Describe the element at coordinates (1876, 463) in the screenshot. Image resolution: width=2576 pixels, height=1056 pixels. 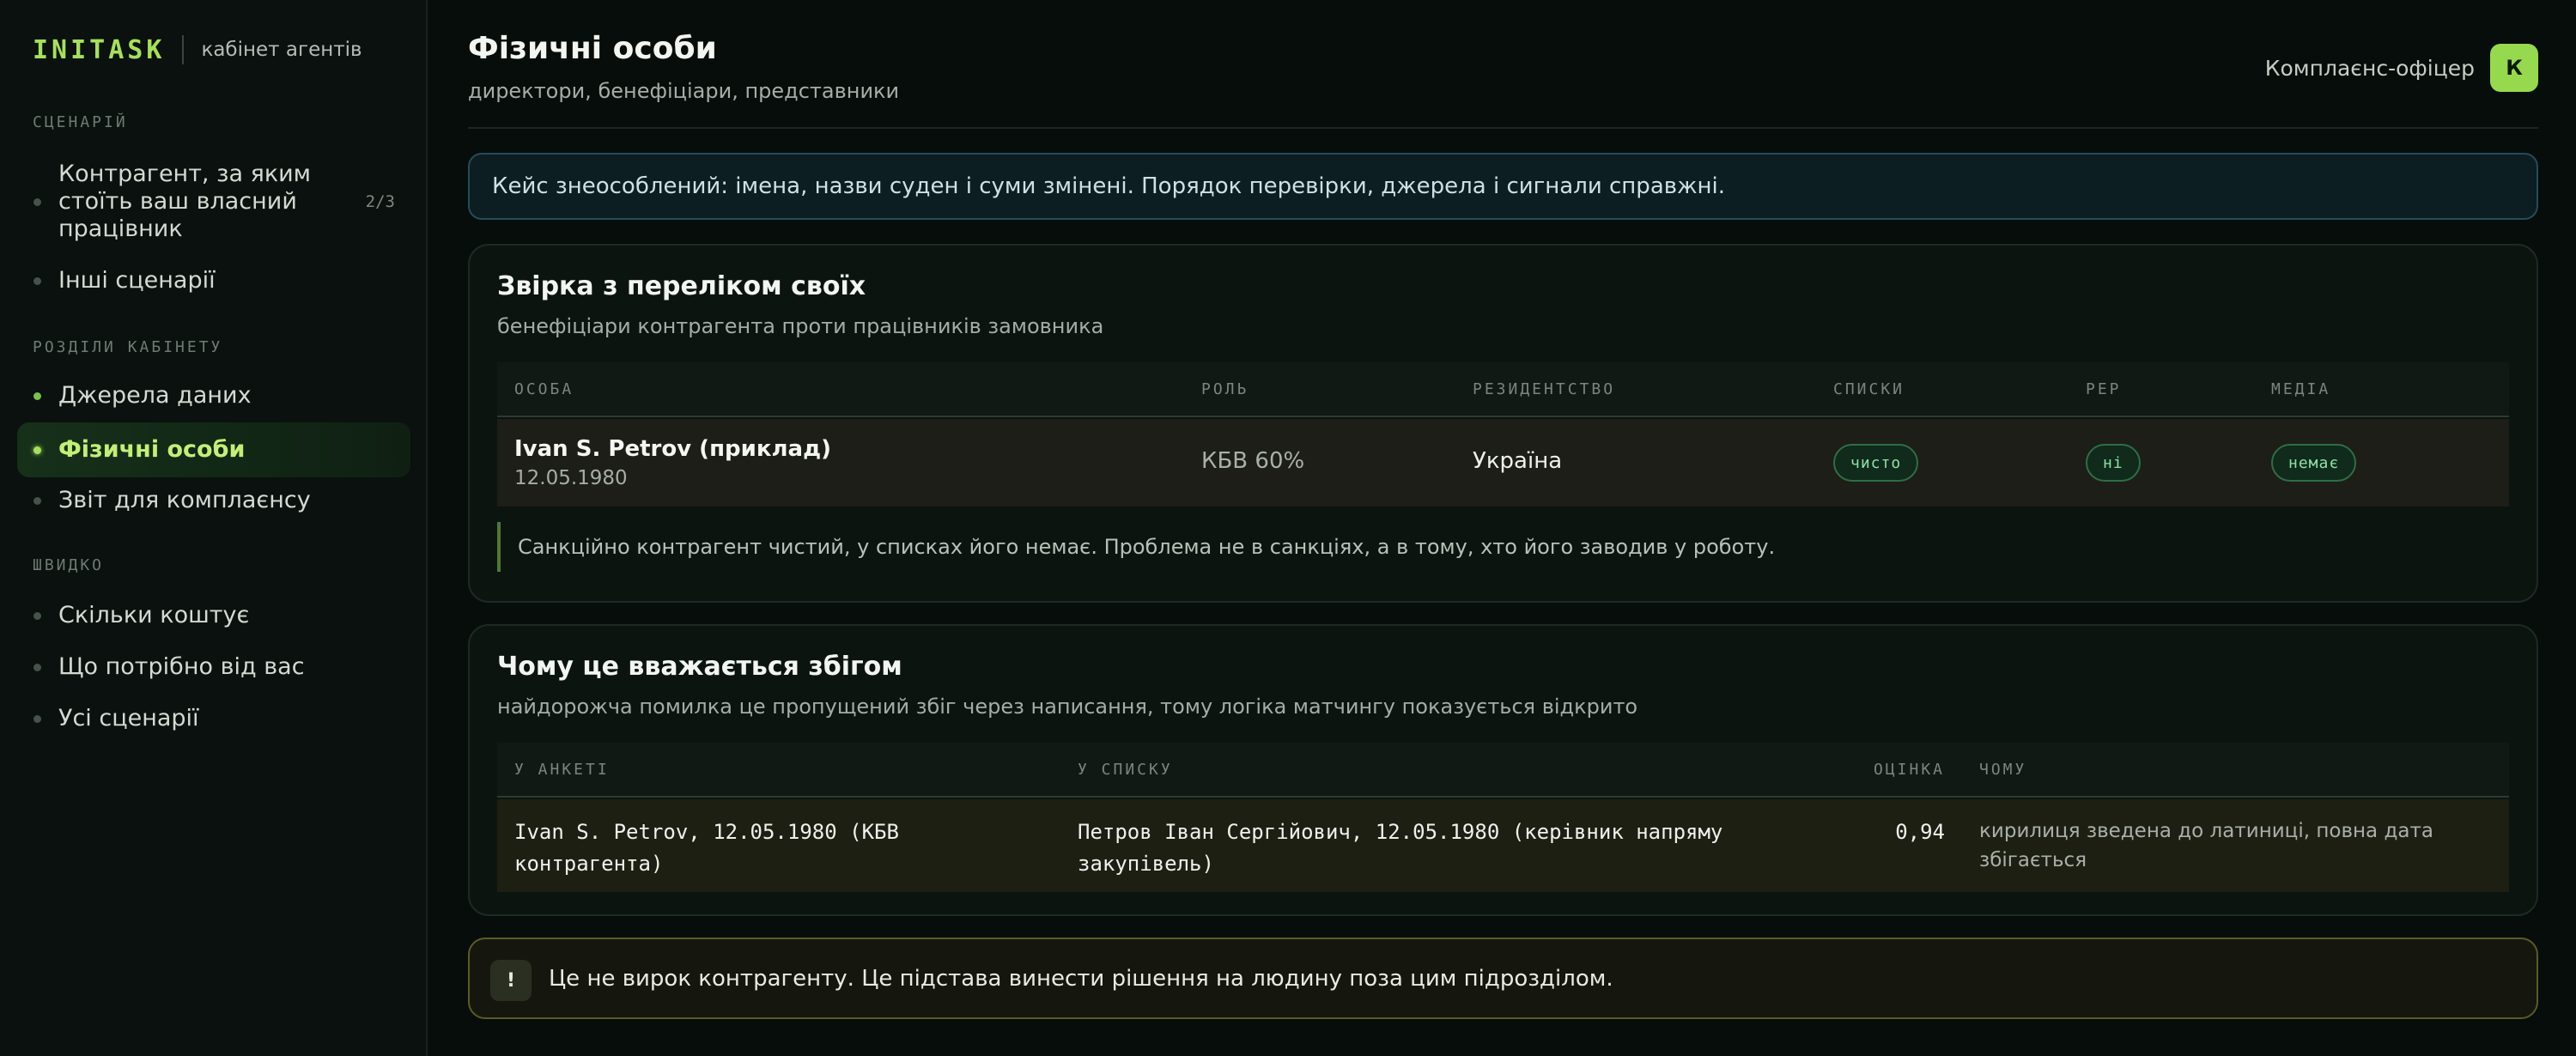
I see `lists-status-badge: чисто` at that location.